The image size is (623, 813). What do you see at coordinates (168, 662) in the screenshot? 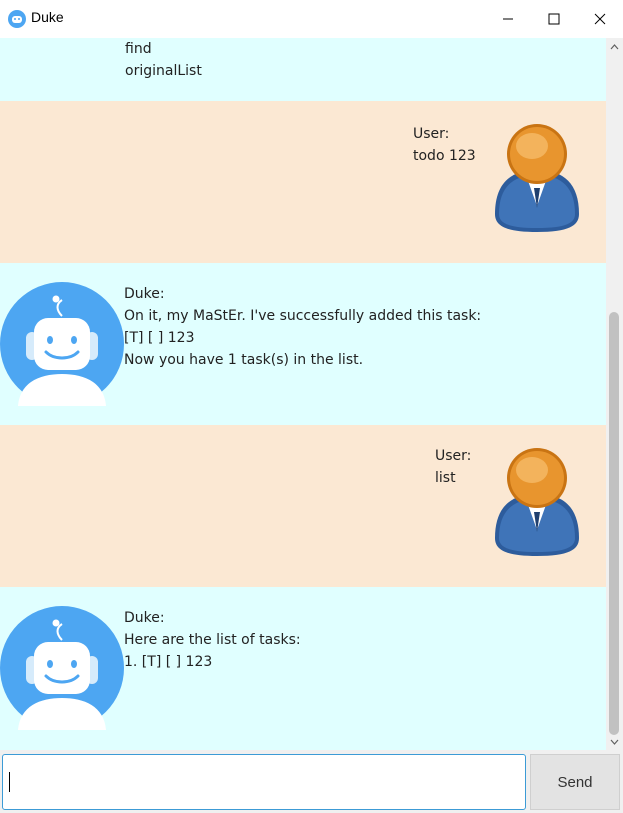
I see `message-line: 1. [T] [ ] 123` at bounding box center [168, 662].